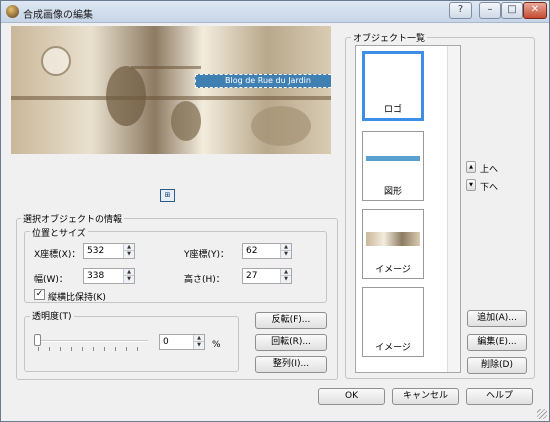 This screenshot has width=550, height=422. I want to click on transparency-stepper: 0 ▲ ▼, so click(182, 342).